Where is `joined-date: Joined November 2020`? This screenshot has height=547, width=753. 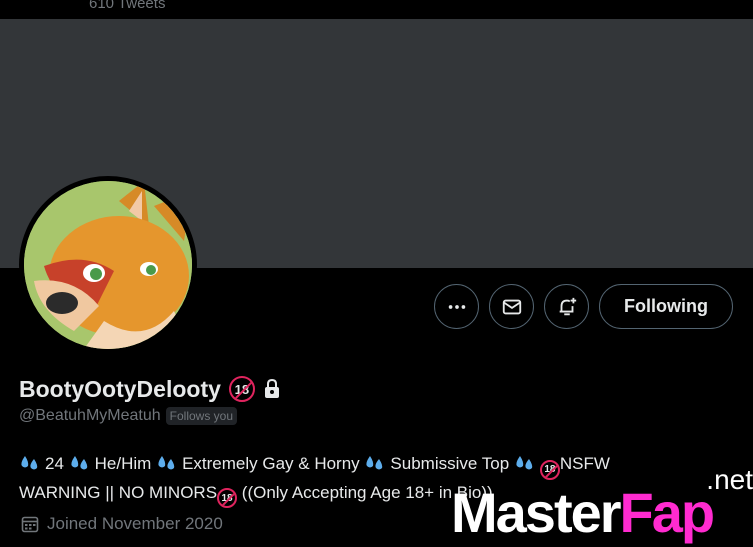 joined-date: Joined November 2020 is located at coordinates (122, 524).